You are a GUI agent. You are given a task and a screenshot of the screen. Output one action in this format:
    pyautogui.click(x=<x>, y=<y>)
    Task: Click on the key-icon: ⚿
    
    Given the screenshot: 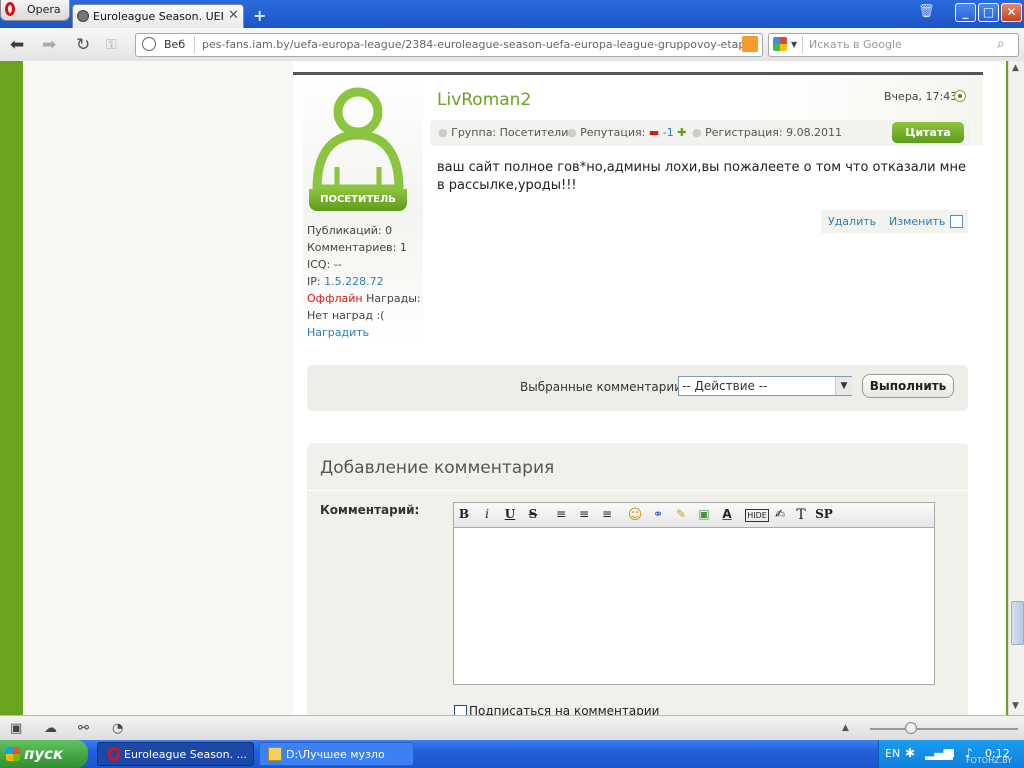 What is the action you would take?
    pyautogui.click(x=111, y=45)
    